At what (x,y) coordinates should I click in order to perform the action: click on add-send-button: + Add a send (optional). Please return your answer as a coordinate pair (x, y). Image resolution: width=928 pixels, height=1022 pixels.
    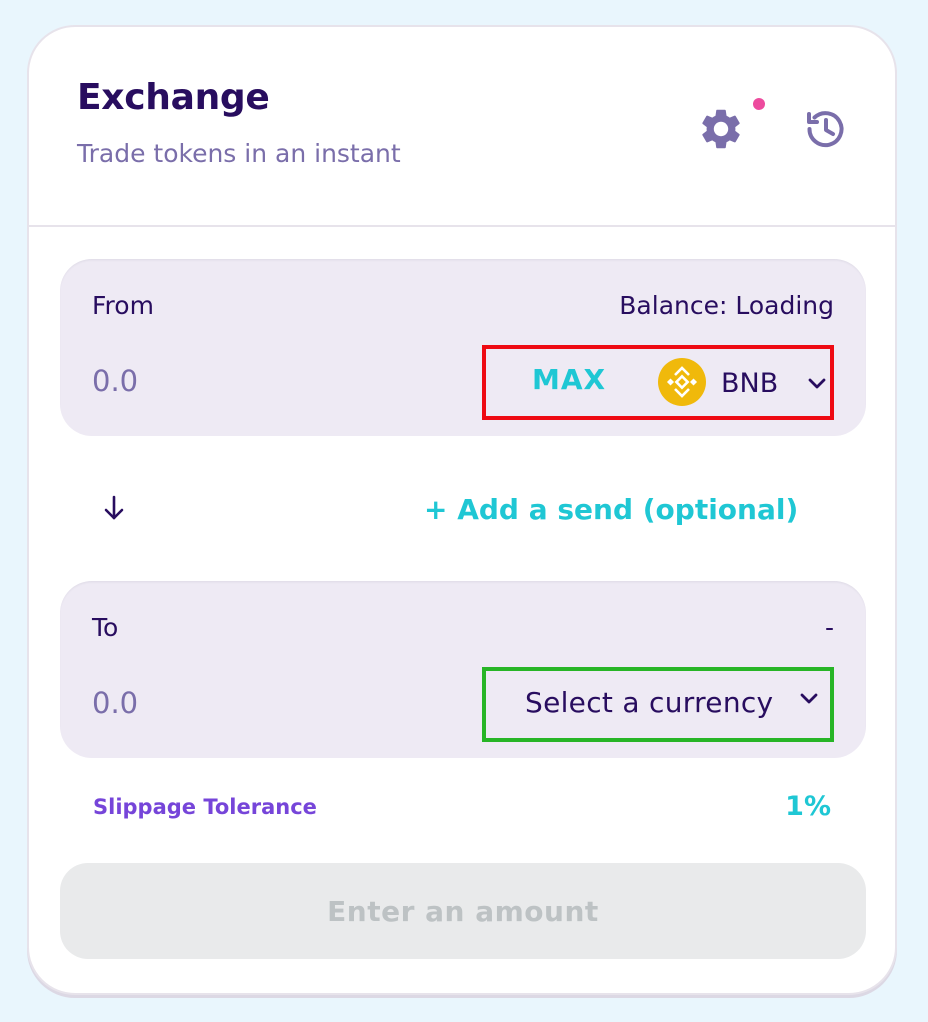
    Looking at the image, I should click on (611, 509).